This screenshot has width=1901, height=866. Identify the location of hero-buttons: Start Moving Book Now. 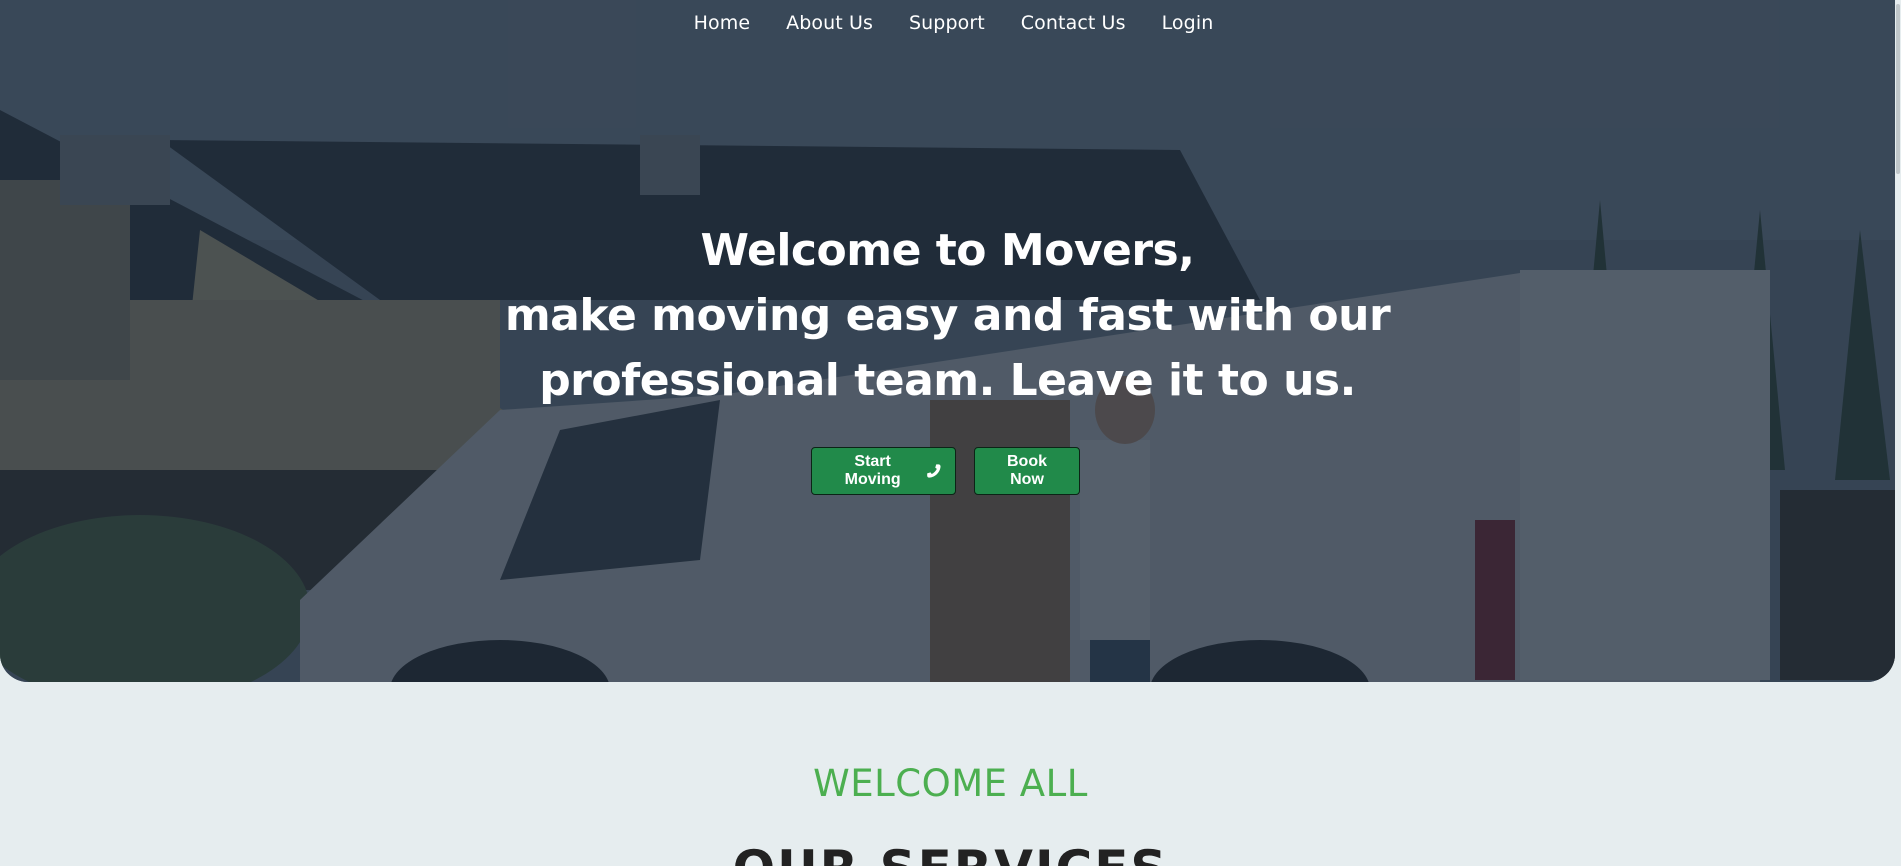
(947, 471).